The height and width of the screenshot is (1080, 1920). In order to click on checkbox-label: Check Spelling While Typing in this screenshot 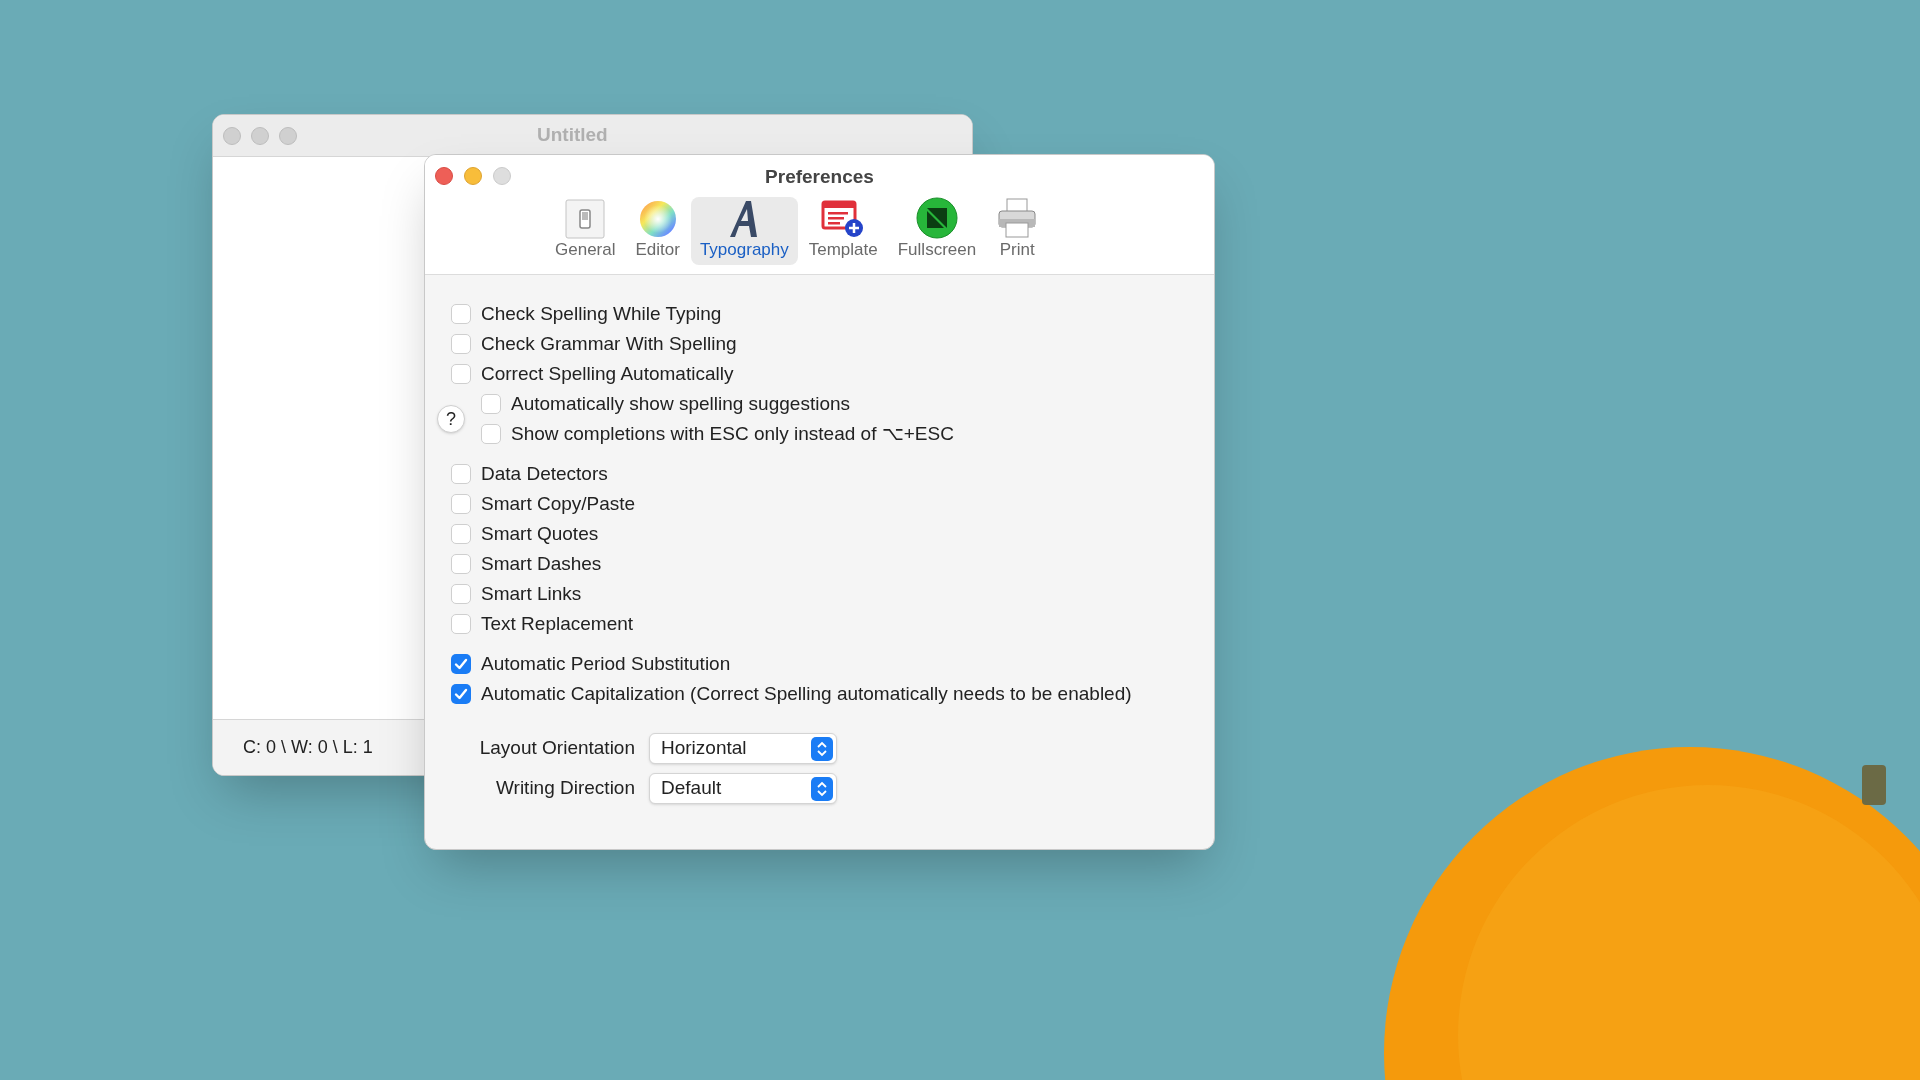, I will do `click(601, 313)`.